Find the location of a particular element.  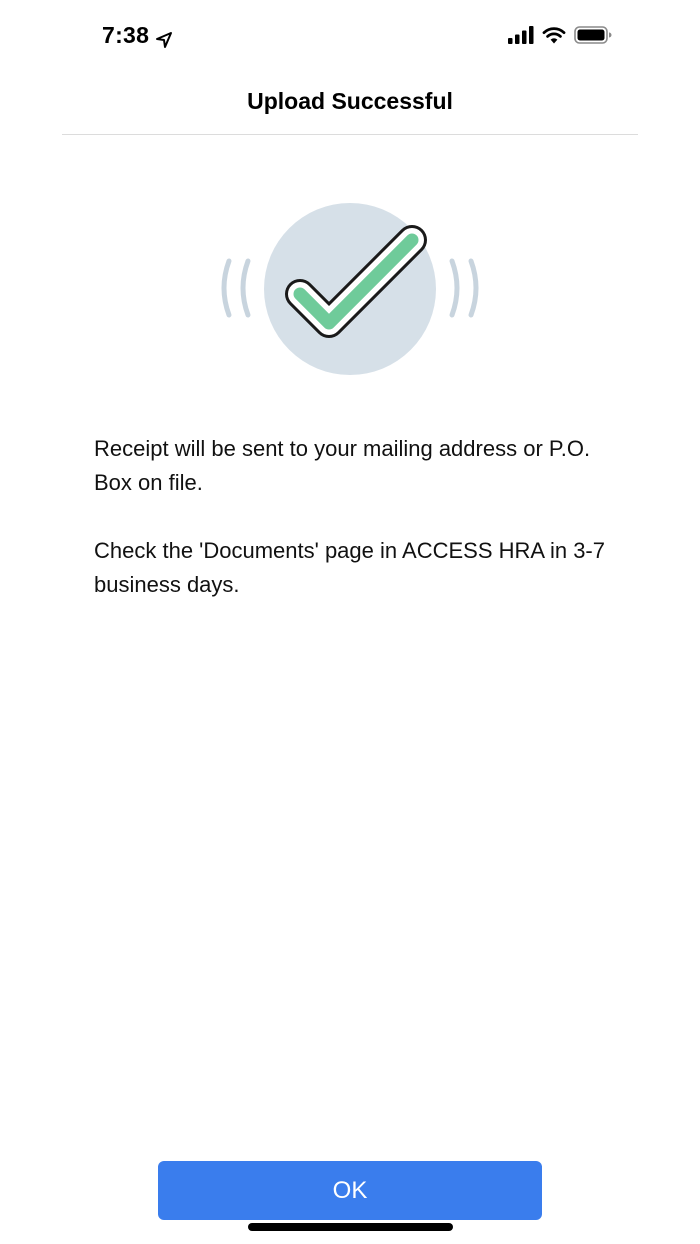

status-bar: 7:38 is located at coordinates (350, 36).